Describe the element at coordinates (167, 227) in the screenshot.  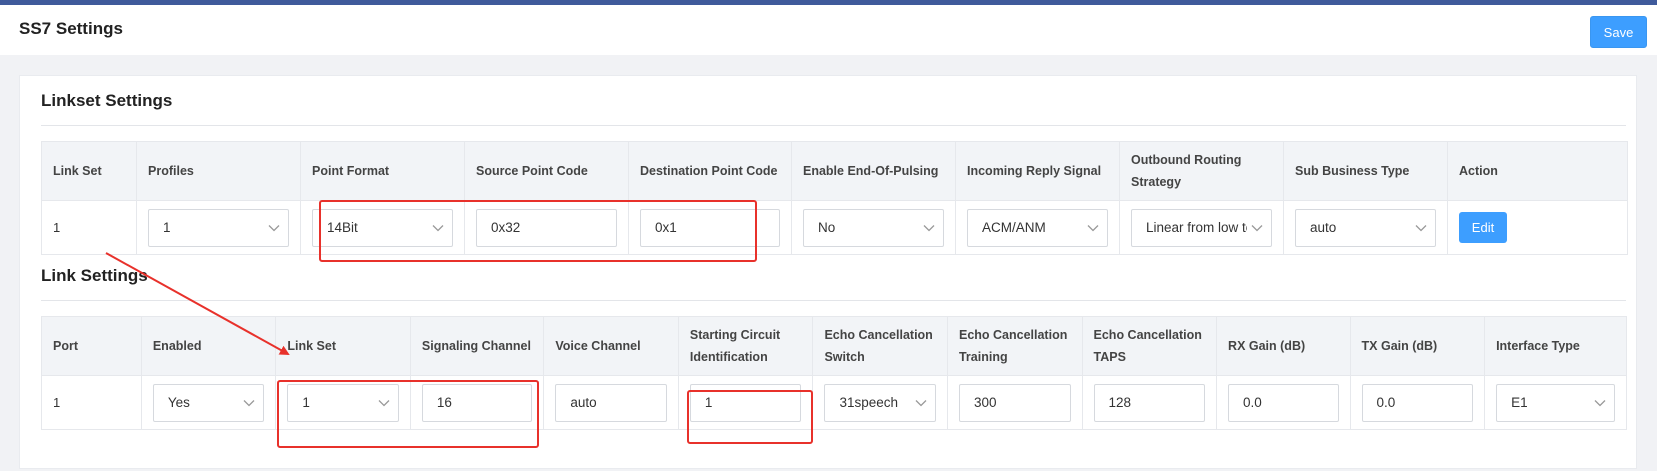
I see `profiles-value: 1` at that location.